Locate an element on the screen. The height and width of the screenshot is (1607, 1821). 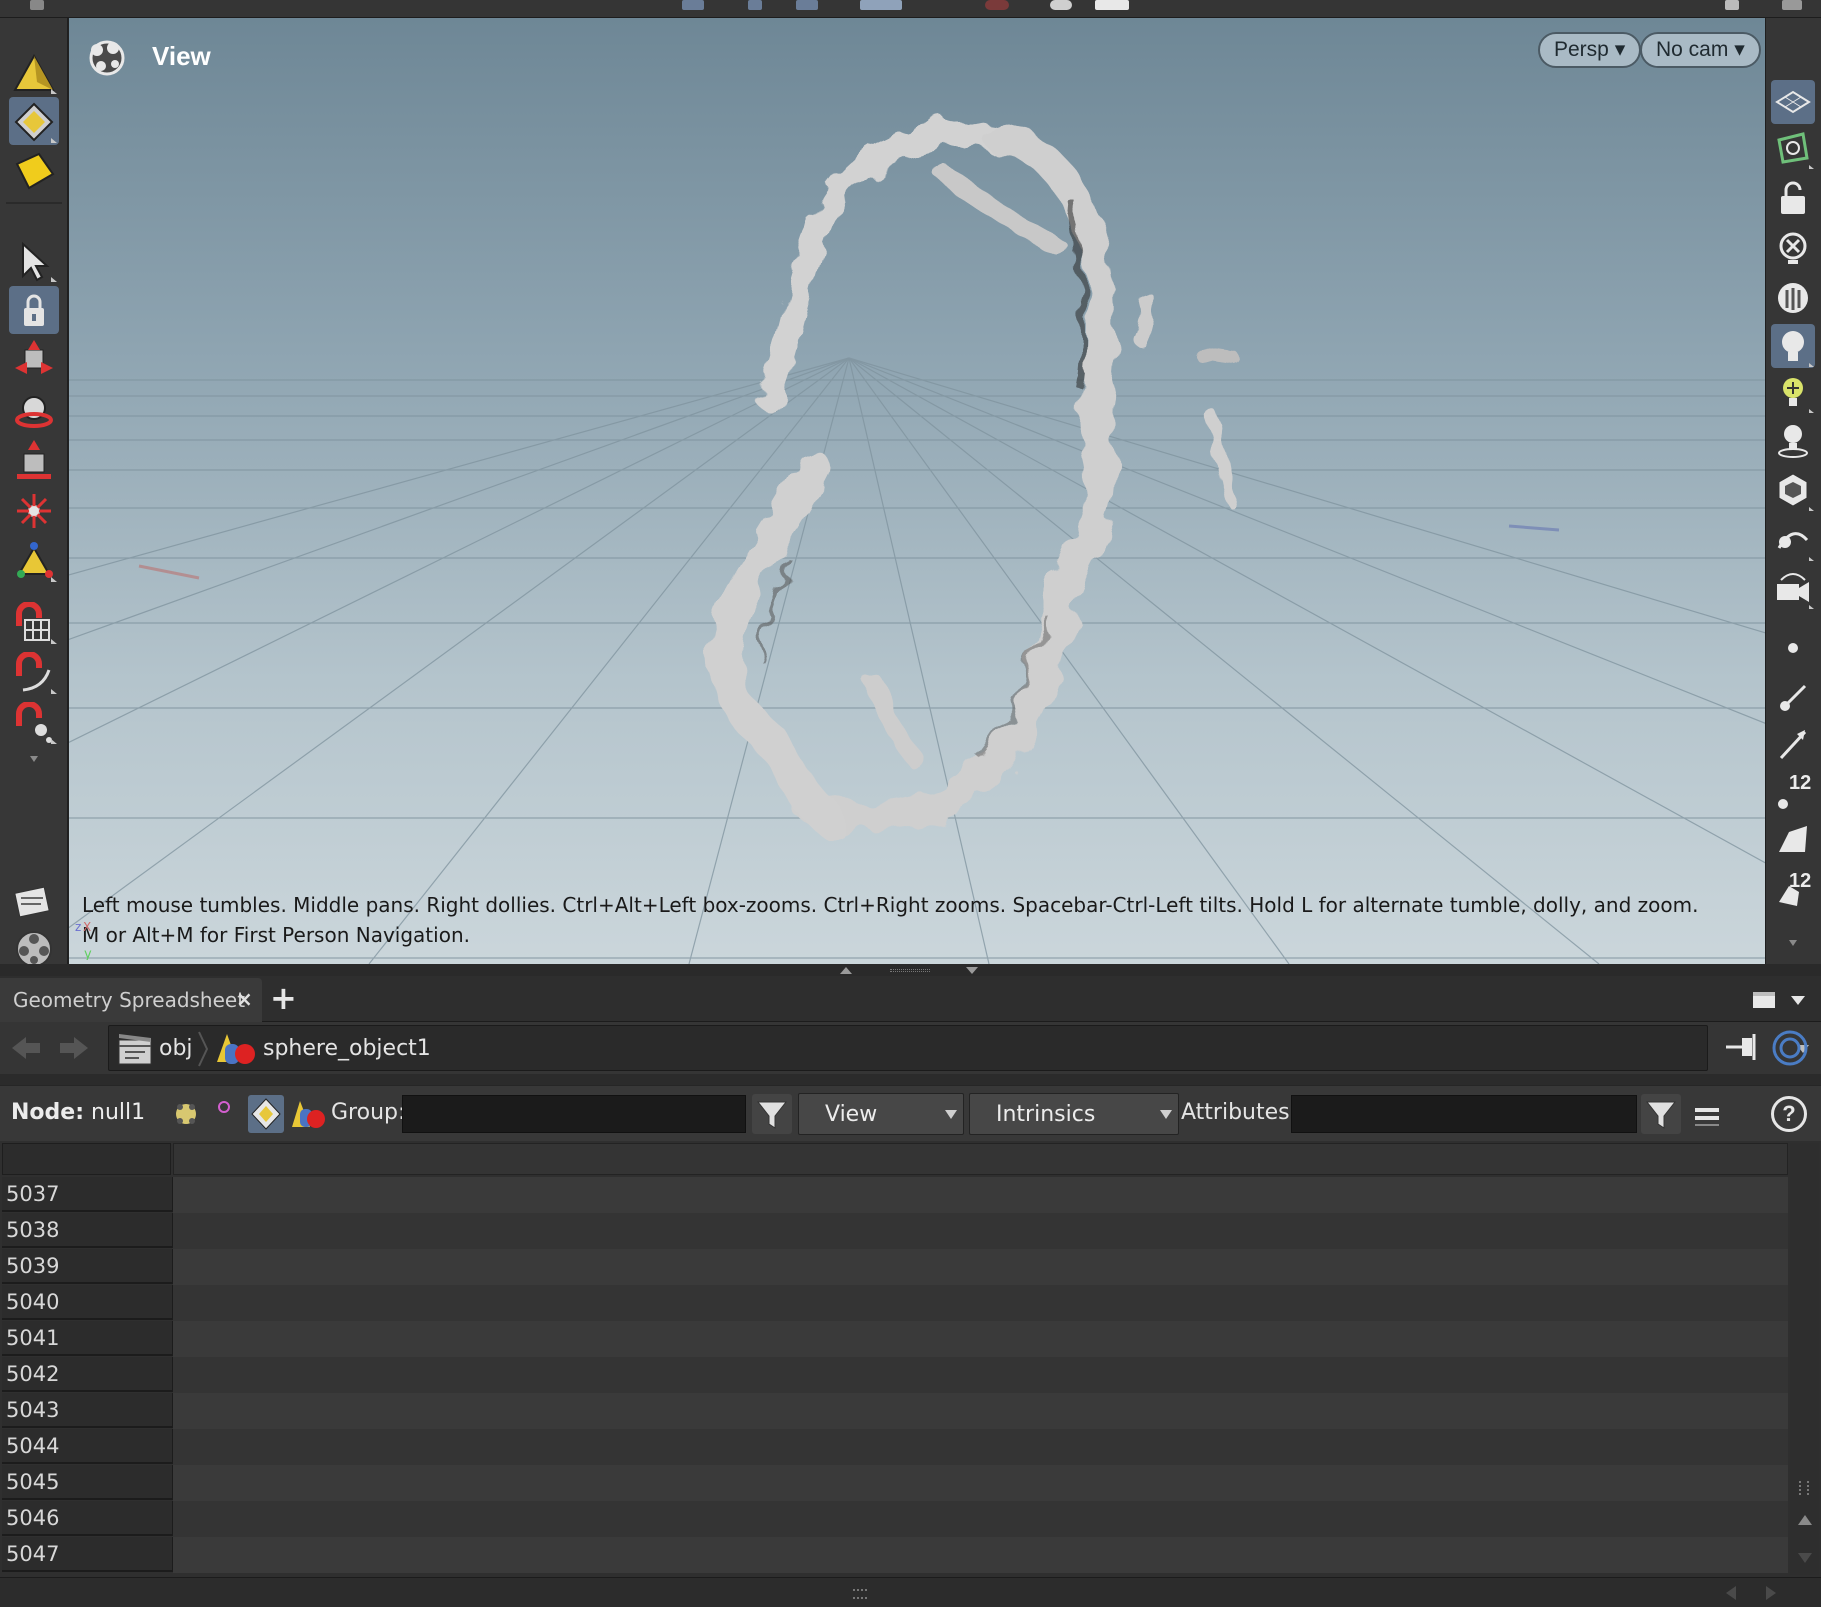
forward-arrow-icon is located at coordinates (74, 1048).